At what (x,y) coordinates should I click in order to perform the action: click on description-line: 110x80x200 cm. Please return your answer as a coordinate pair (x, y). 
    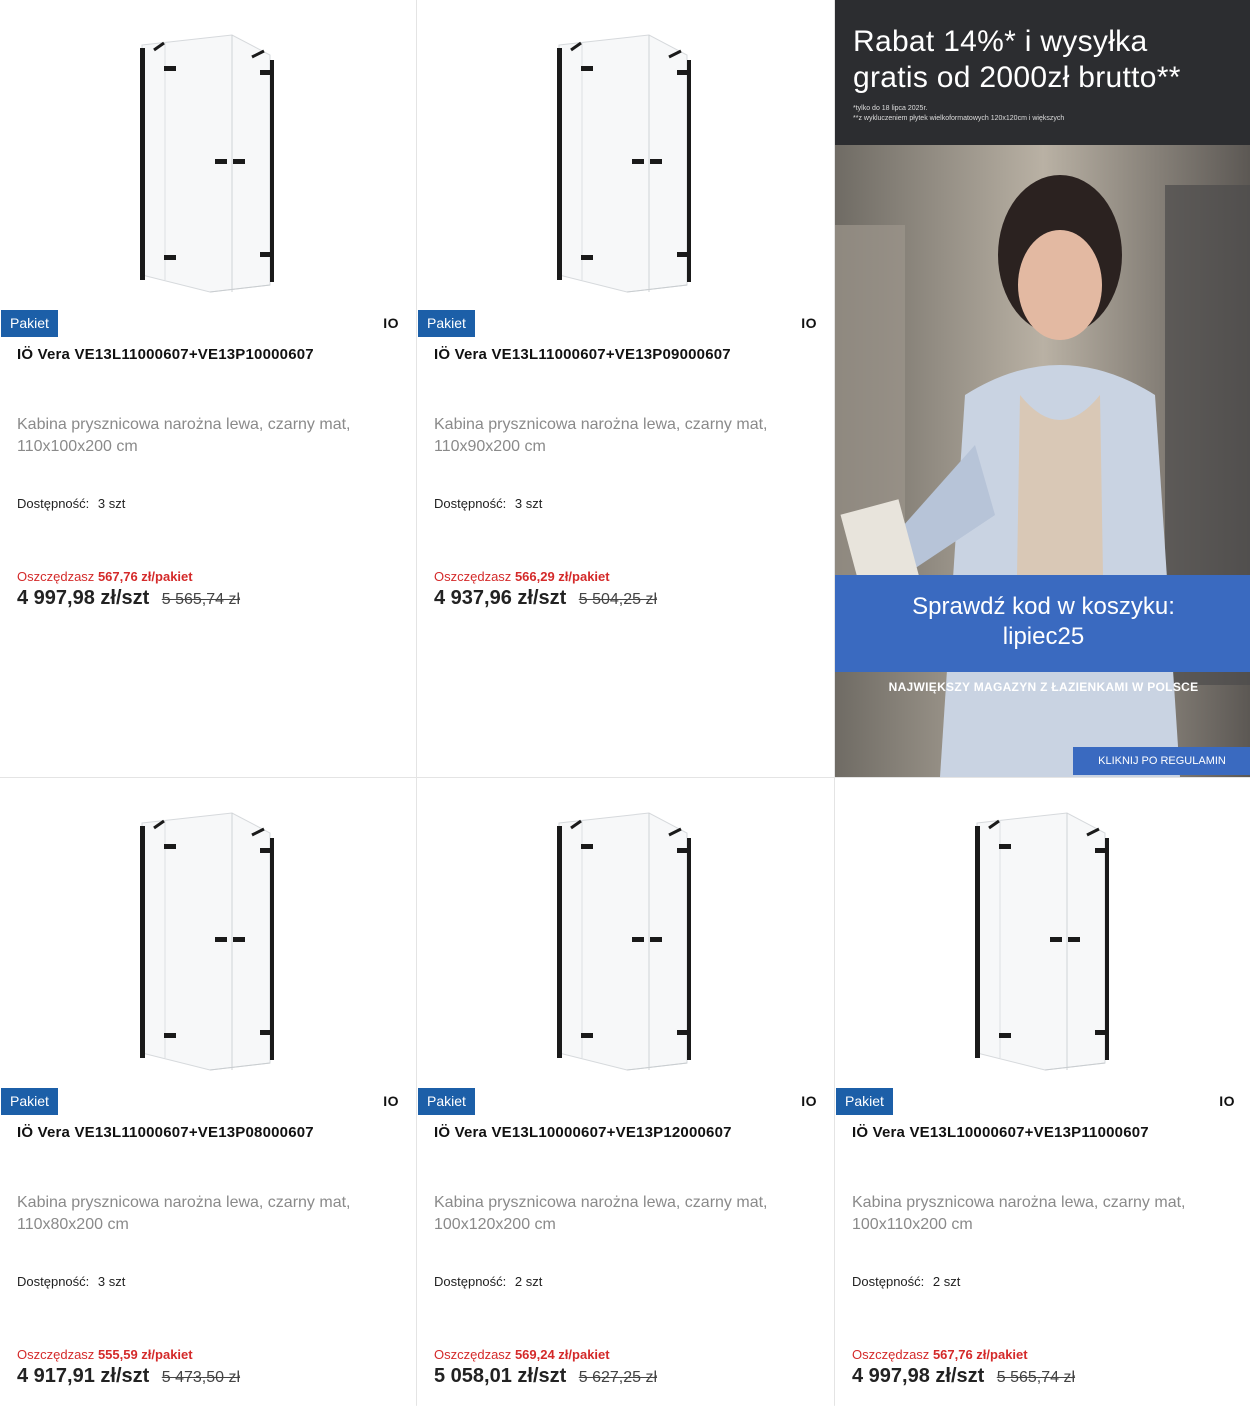
    Looking at the image, I should click on (73, 1224).